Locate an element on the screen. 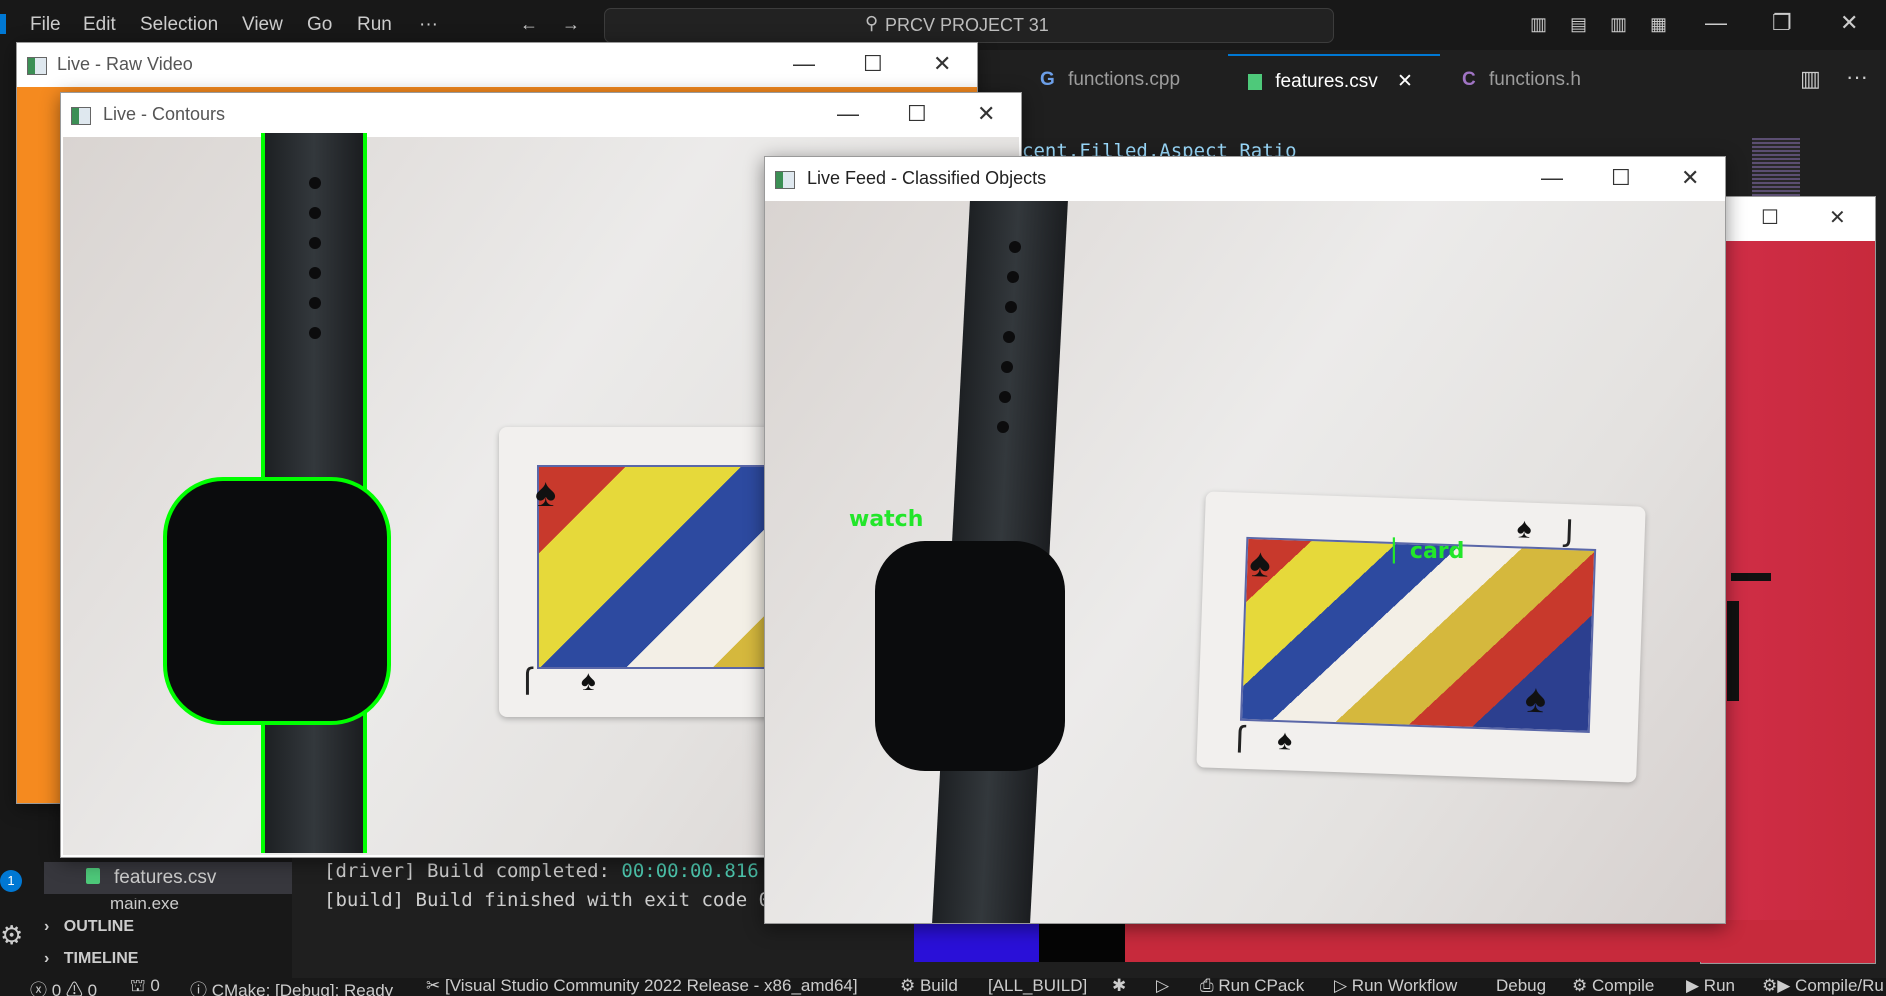 The image size is (1886, 996). menu-edit: Edit is located at coordinates (99, 25).